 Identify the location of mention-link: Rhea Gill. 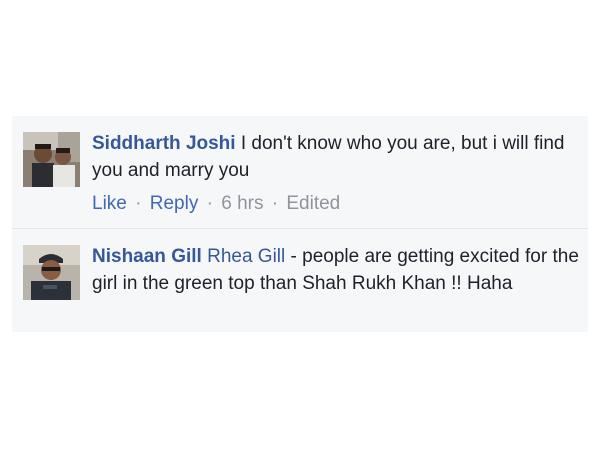
(246, 256).